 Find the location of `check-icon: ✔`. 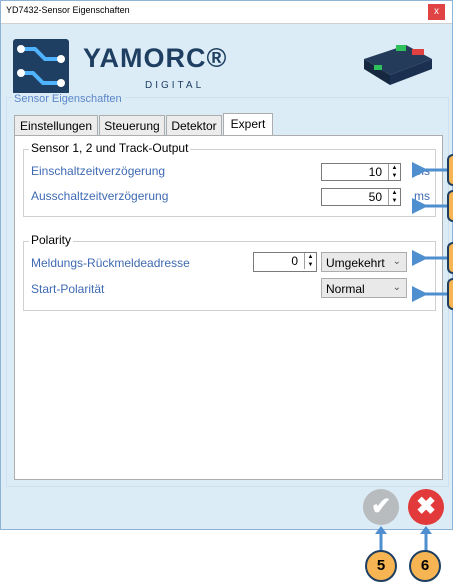

check-icon: ✔ is located at coordinates (381, 506).